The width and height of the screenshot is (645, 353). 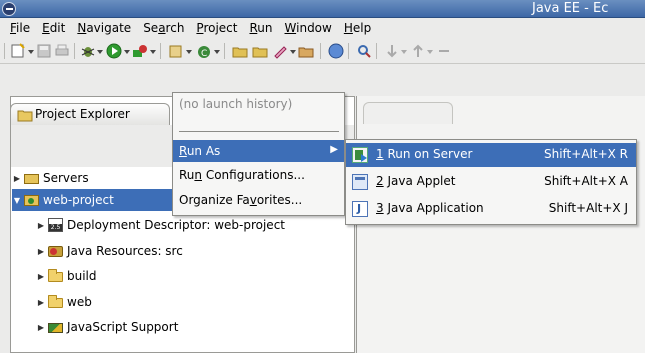 I want to click on menu-item-label: Run As, so click(x=200, y=151).